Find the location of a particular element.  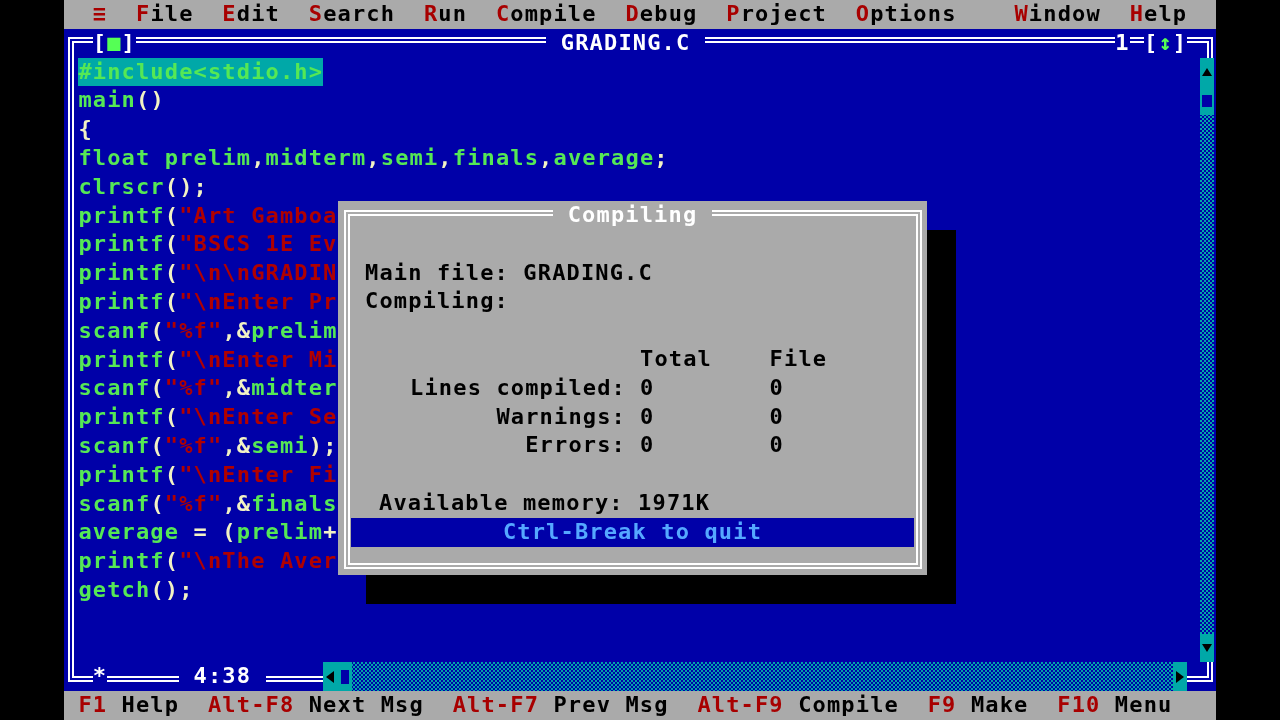

main-file-label: Main file: is located at coordinates (437, 272).